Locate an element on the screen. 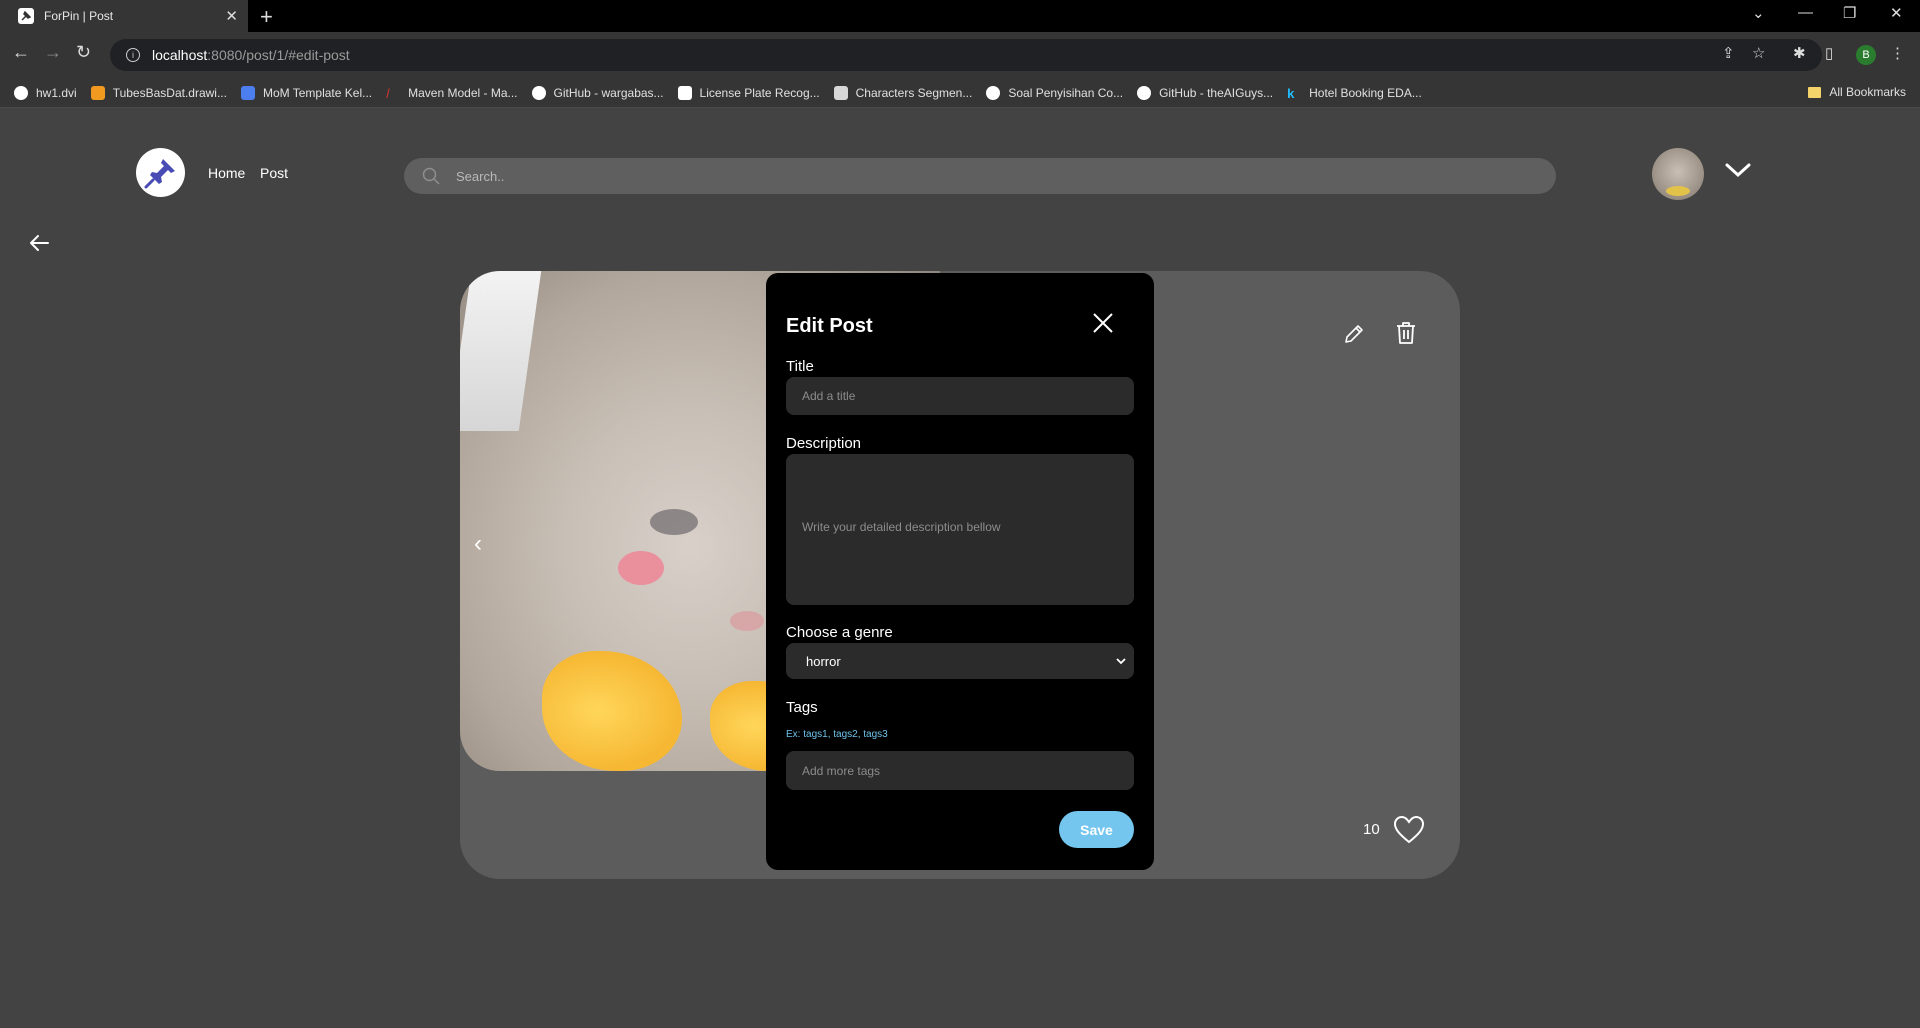 The height and width of the screenshot is (1028, 1920). back-arrow-icon is located at coordinates (39, 243).